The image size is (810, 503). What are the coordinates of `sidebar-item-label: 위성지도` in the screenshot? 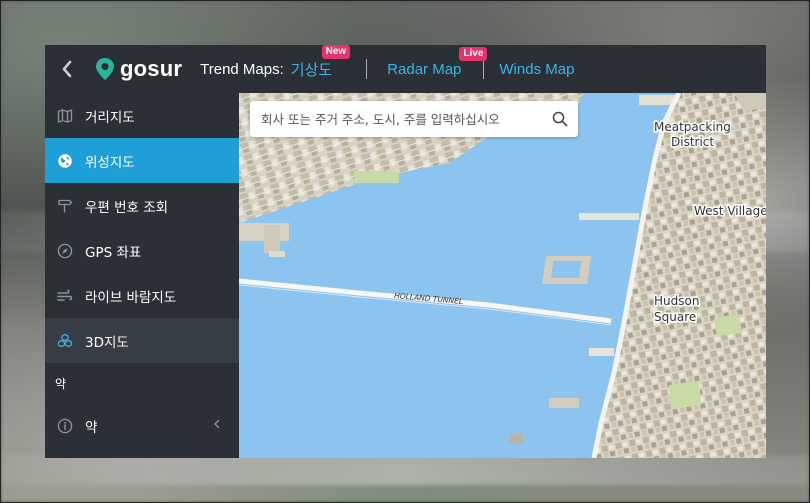 It's located at (110, 162).